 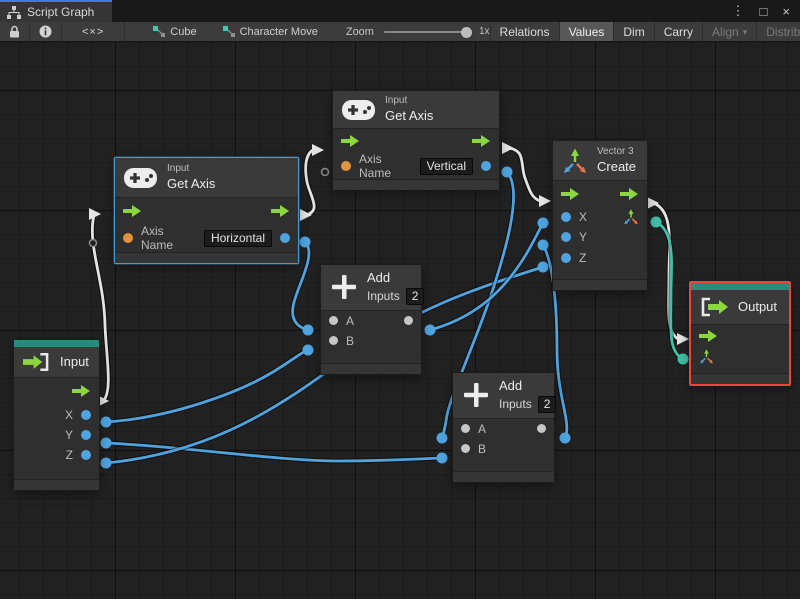 What do you see at coordinates (476, 395) in the screenshot?
I see `add-icon` at bounding box center [476, 395].